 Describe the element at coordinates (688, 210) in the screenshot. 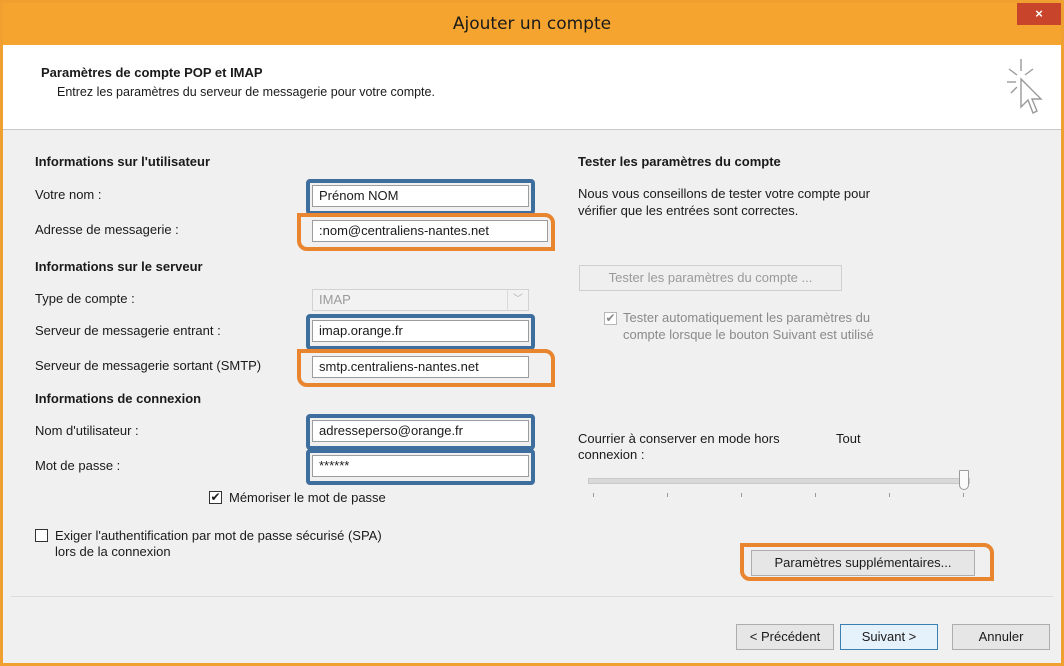

I see `test-description-line2: vérifier que les entrées sont correctes.` at that location.